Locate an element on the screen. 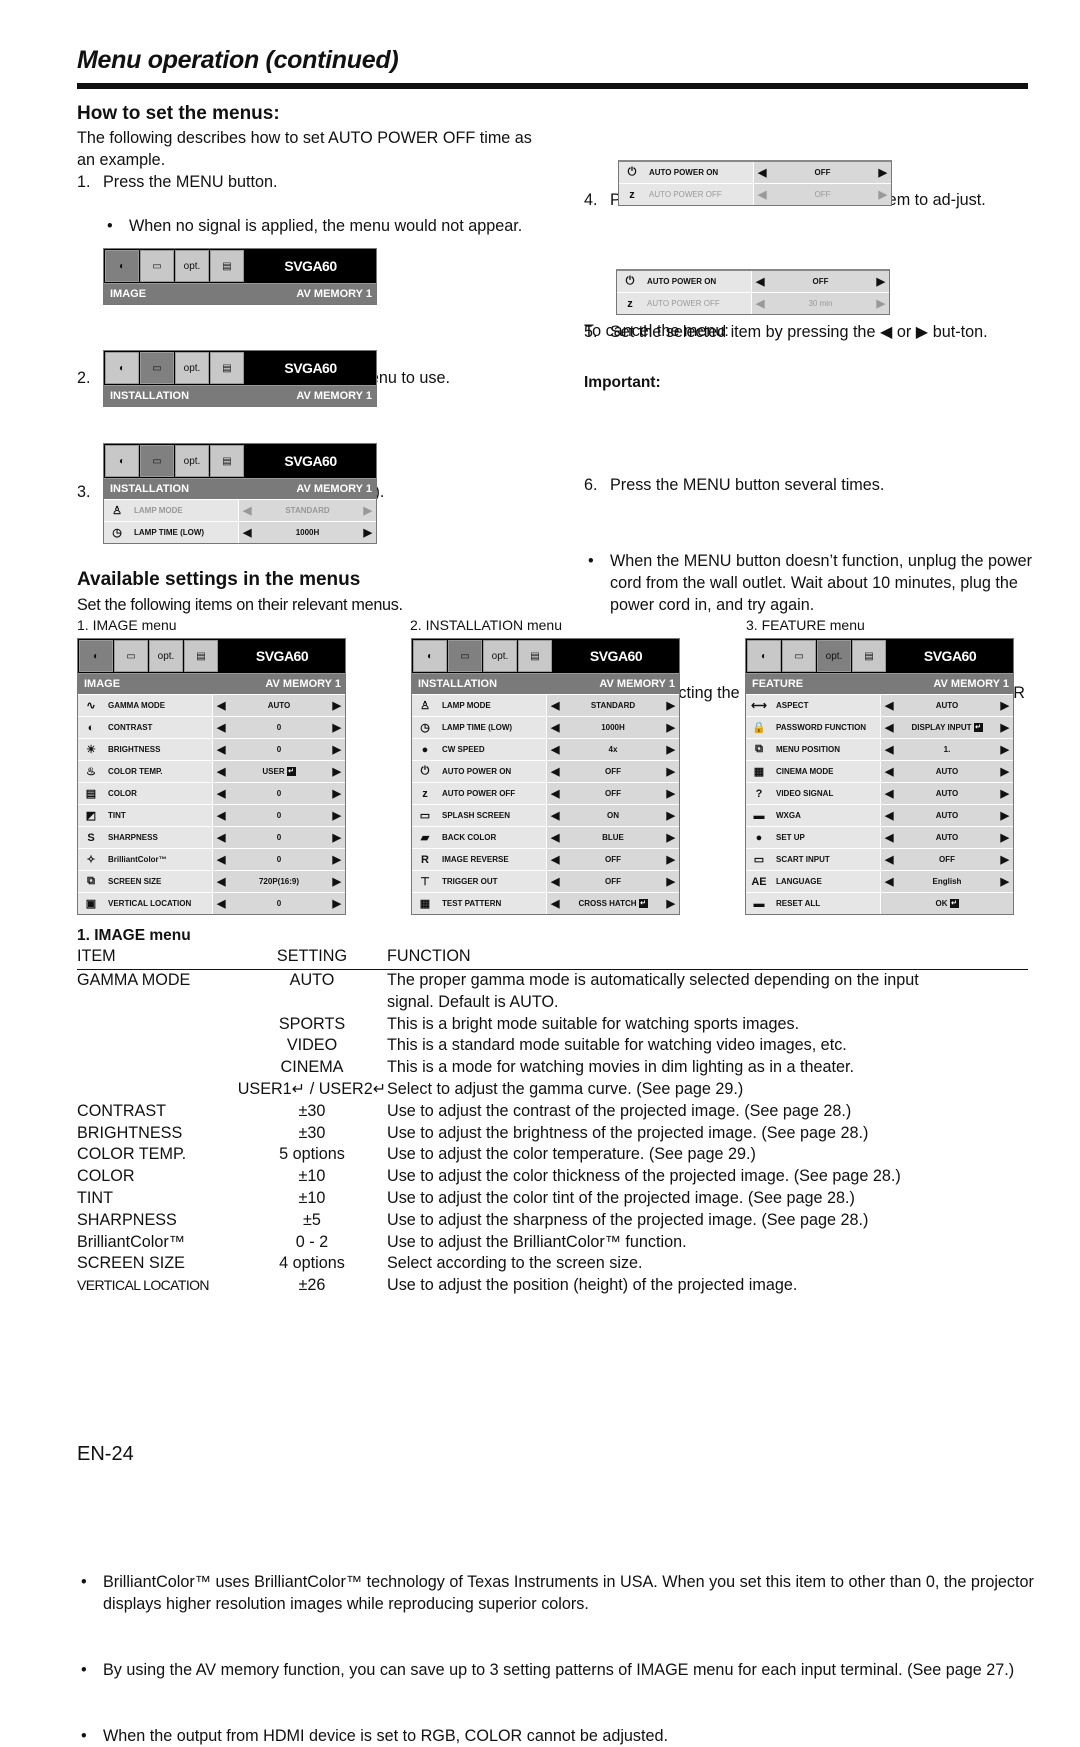 The height and width of the screenshot is (1747, 1080). menu-row: ∿ GAMMA MODE ◀ AUTO ▶ is located at coordinates (211, 705).